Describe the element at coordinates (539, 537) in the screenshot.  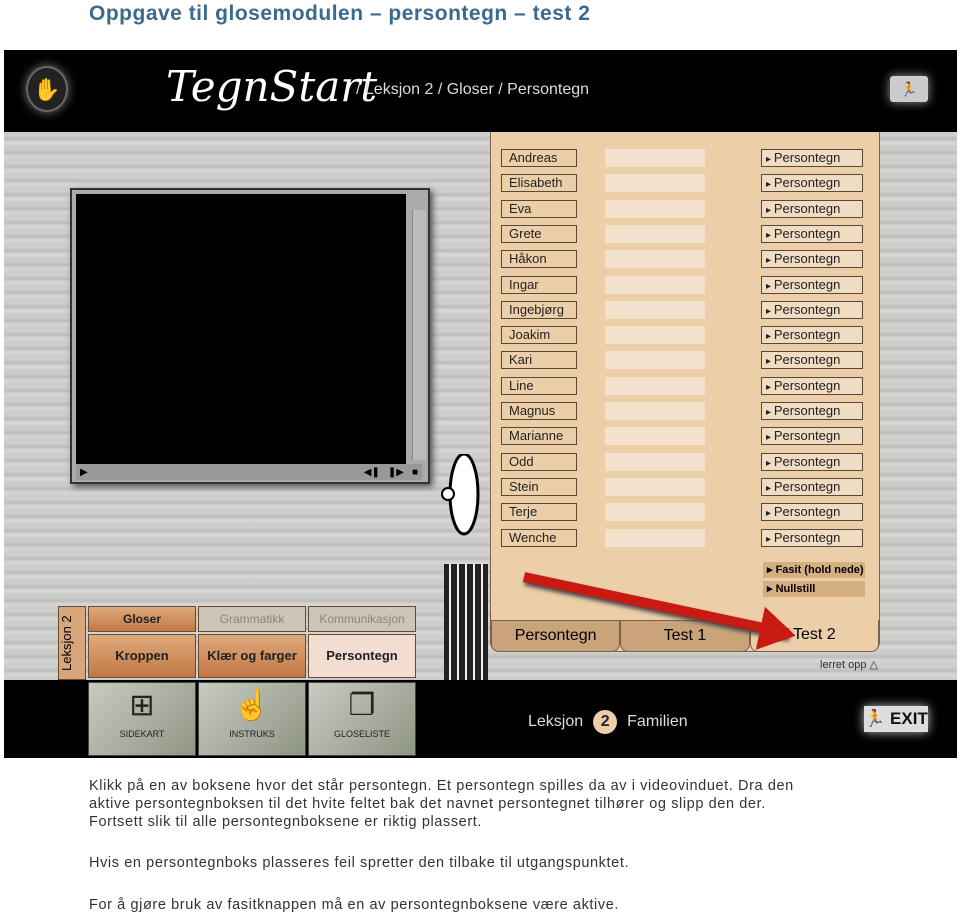
I see `name-label: Wenche` at that location.